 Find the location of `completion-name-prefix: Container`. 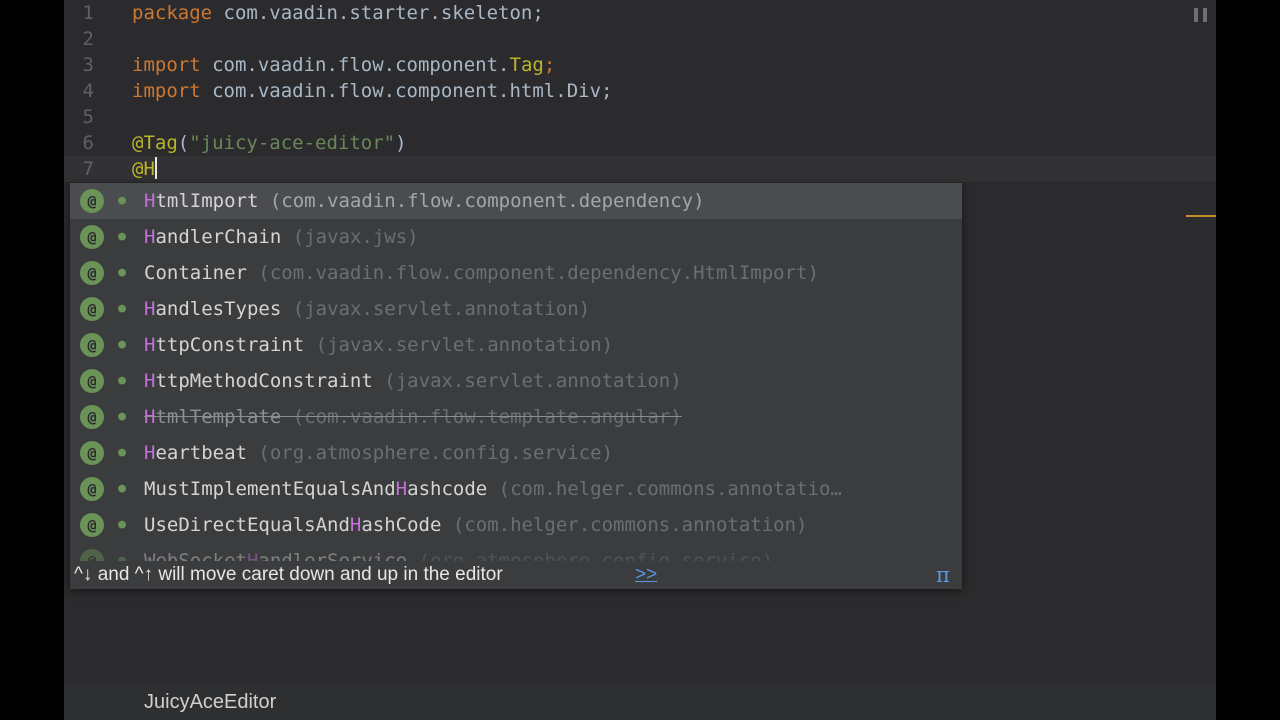

completion-name-prefix: Container is located at coordinates (195, 273).